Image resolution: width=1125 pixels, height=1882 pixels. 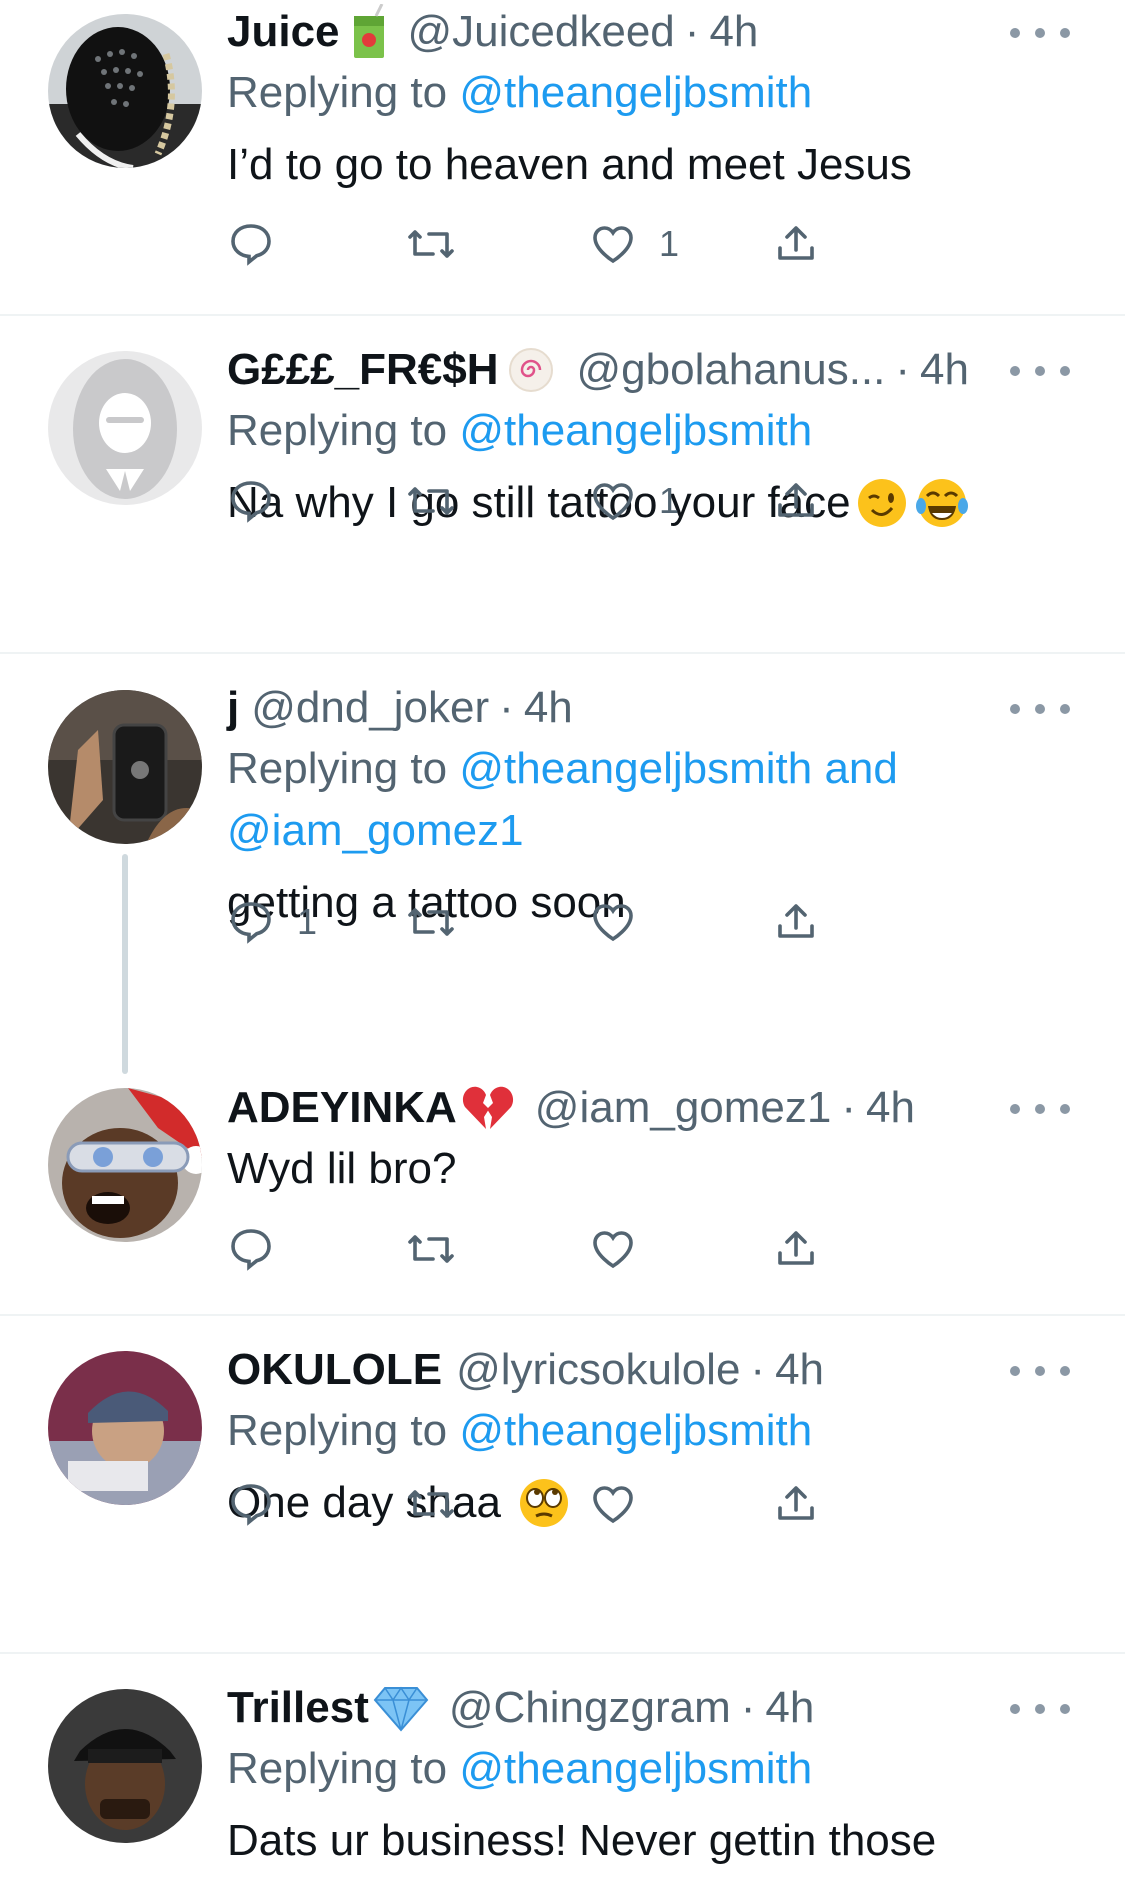 I want to click on tweet-header: Trillest @Chingzgram · 4h, so click(x=656, y=1708).